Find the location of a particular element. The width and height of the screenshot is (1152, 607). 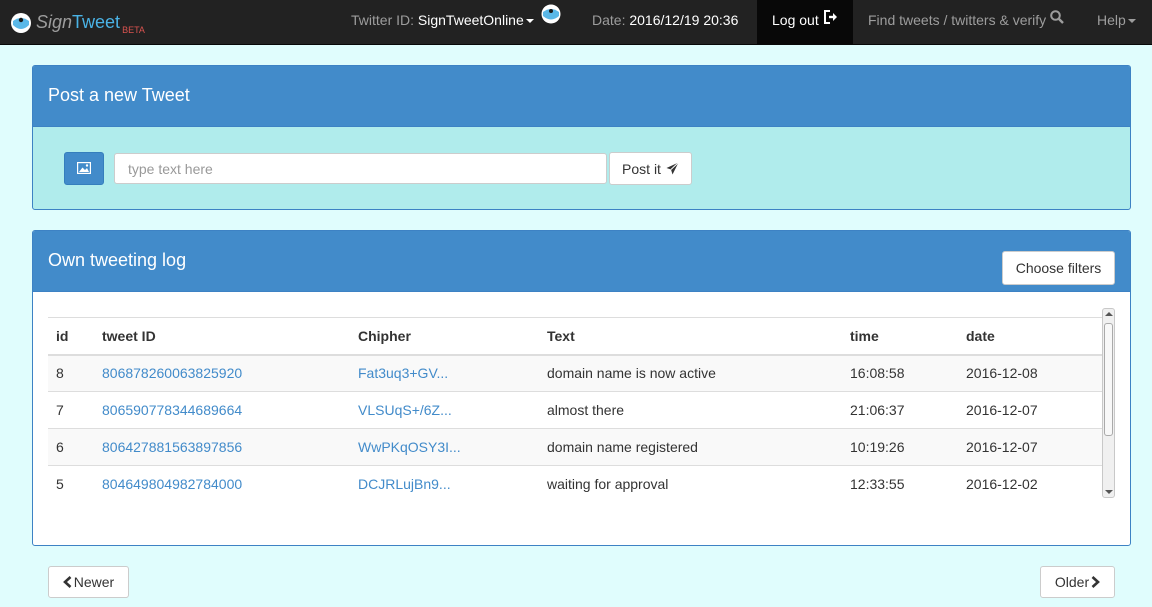

table-header-row: id tweet ID Chipher Text time date is located at coordinates (575, 336).